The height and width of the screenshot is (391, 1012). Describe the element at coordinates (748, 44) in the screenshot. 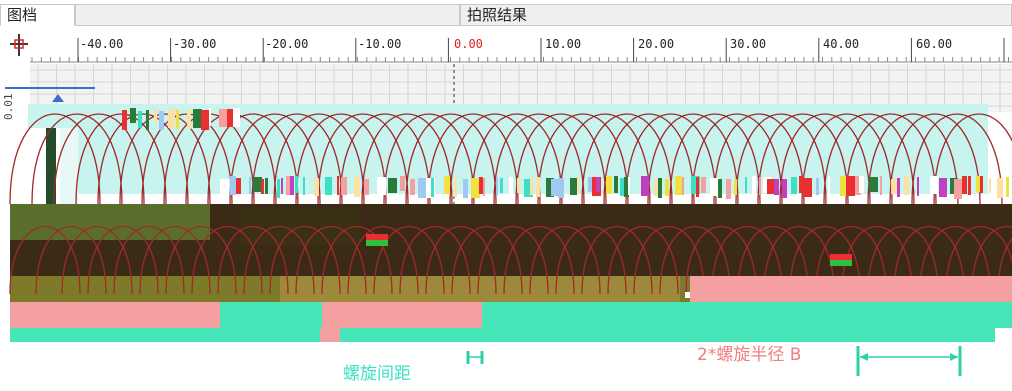

I see `ruler-label: 30.00` at that location.